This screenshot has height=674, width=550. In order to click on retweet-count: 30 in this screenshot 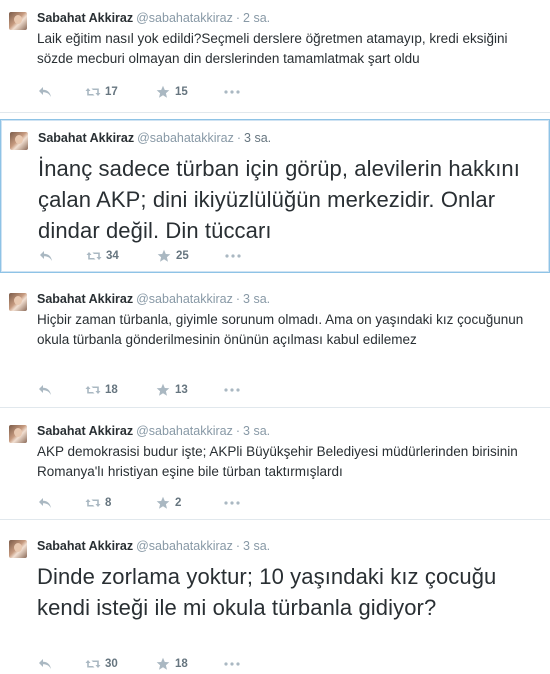, I will do `click(111, 664)`.